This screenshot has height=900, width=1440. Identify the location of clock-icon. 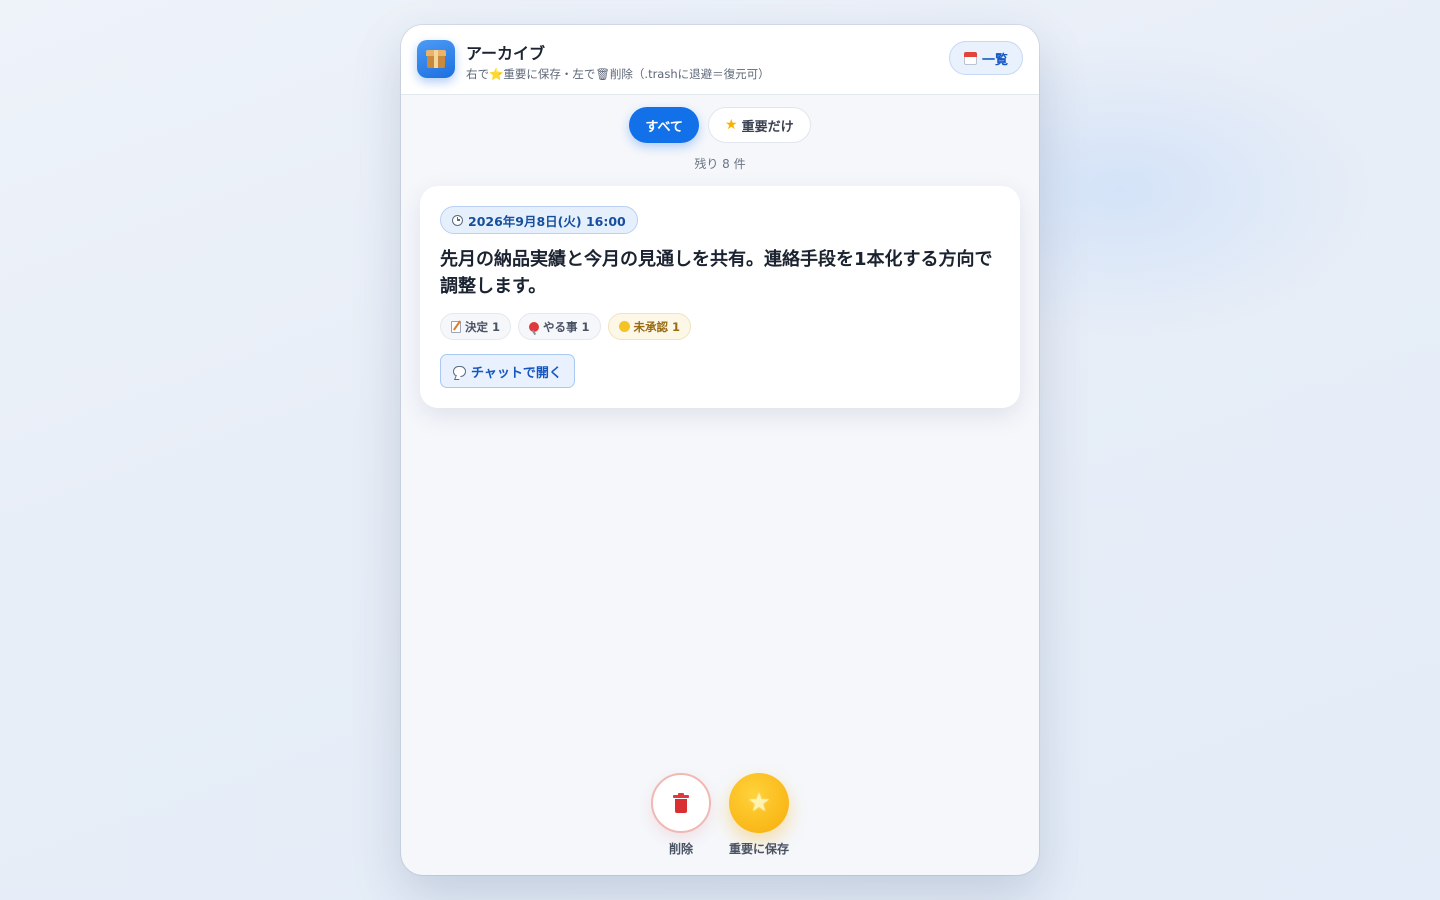
(457, 220).